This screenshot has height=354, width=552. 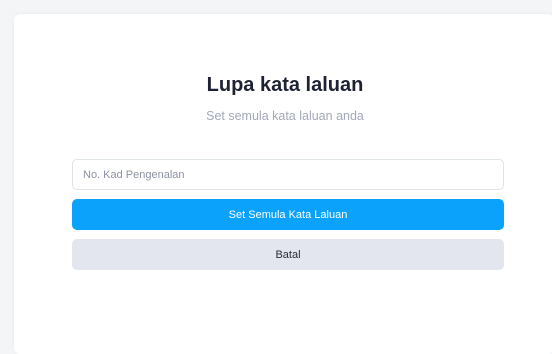 I want to click on reset-password-button: Set Semula Kata Laluan, so click(x=288, y=214).